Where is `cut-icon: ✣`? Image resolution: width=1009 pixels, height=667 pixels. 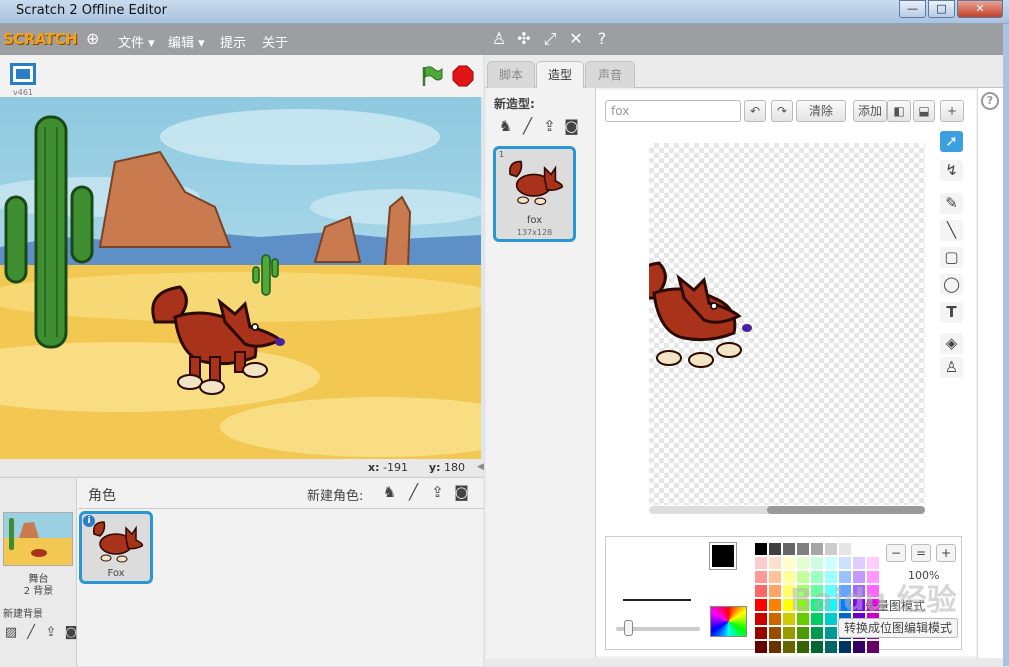 cut-icon: ✣ is located at coordinates (524, 39).